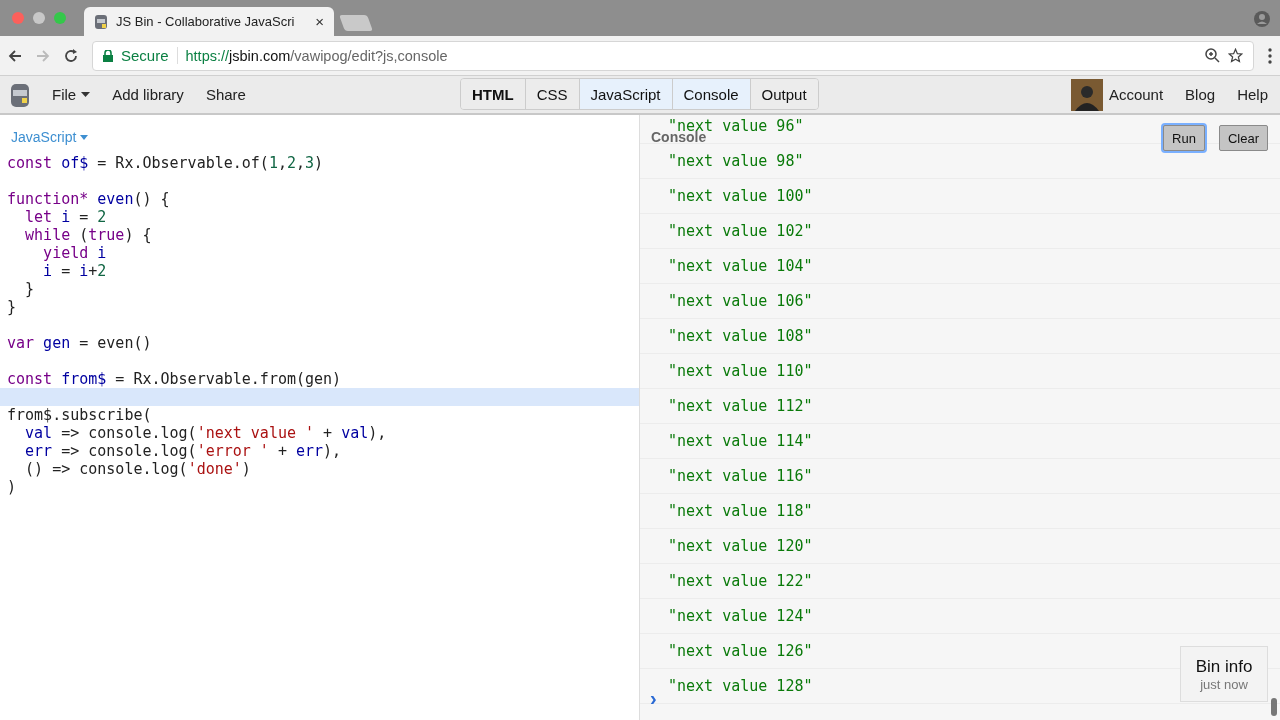 This screenshot has height=720, width=1280. What do you see at coordinates (101, 21) in the screenshot?
I see `robot-icon` at bounding box center [101, 21].